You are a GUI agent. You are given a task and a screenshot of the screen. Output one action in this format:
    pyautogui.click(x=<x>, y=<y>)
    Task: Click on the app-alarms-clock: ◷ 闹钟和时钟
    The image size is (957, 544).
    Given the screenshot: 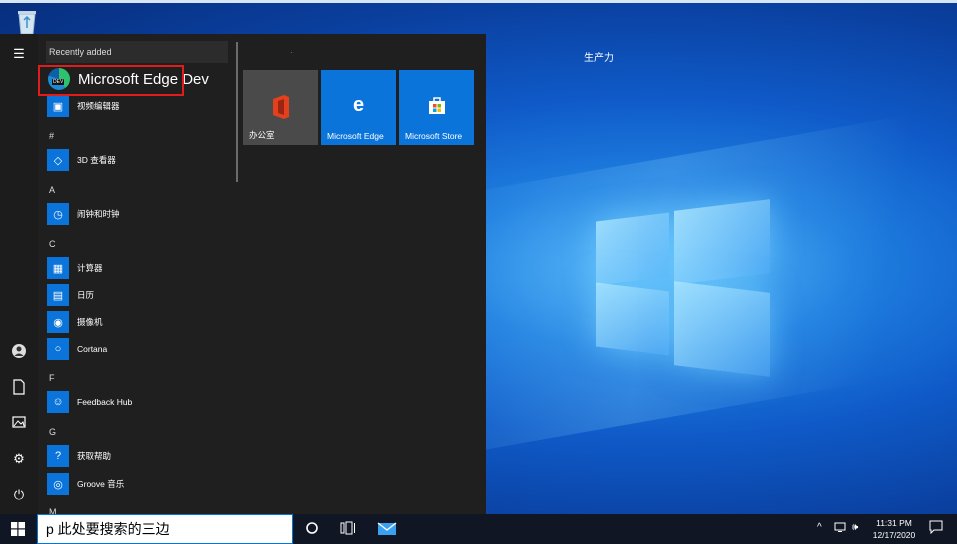 What is the action you would take?
    pyautogui.click(x=139, y=214)
    